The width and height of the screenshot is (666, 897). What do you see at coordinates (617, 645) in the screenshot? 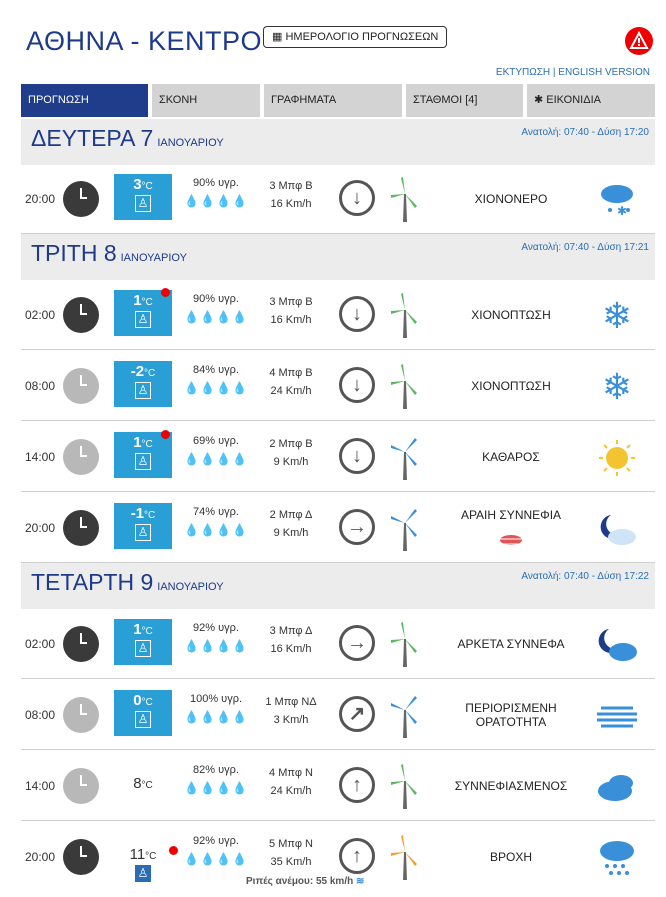
I see `moon-cloud-icon` at bounding box center [617, 645].